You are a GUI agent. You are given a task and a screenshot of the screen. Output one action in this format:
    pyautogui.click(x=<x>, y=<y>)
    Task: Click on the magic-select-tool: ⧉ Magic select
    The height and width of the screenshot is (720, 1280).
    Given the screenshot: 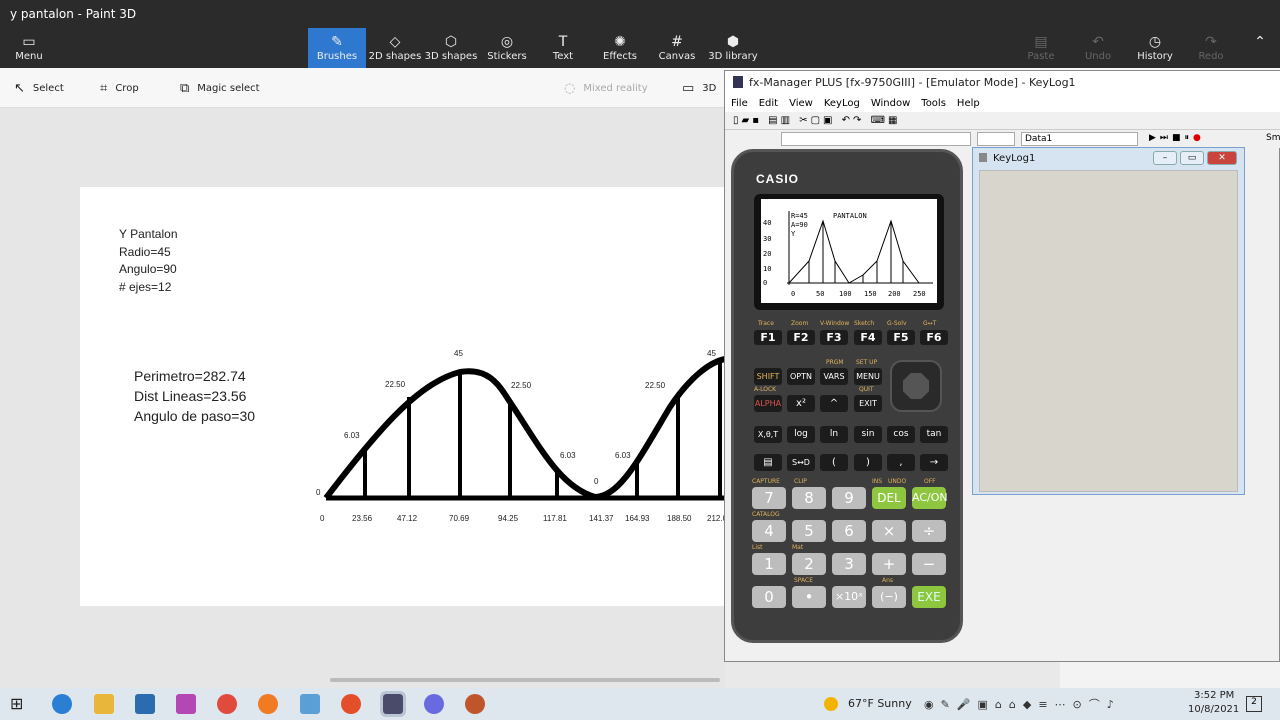 What is the action you would take?
    pyautogui.click(x=220, y=88)
    